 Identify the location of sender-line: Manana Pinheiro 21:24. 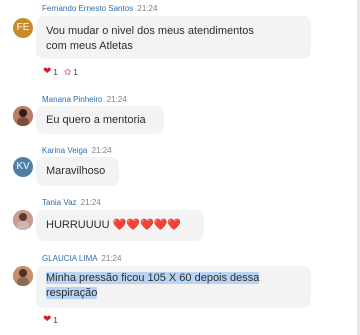
(84, 99).